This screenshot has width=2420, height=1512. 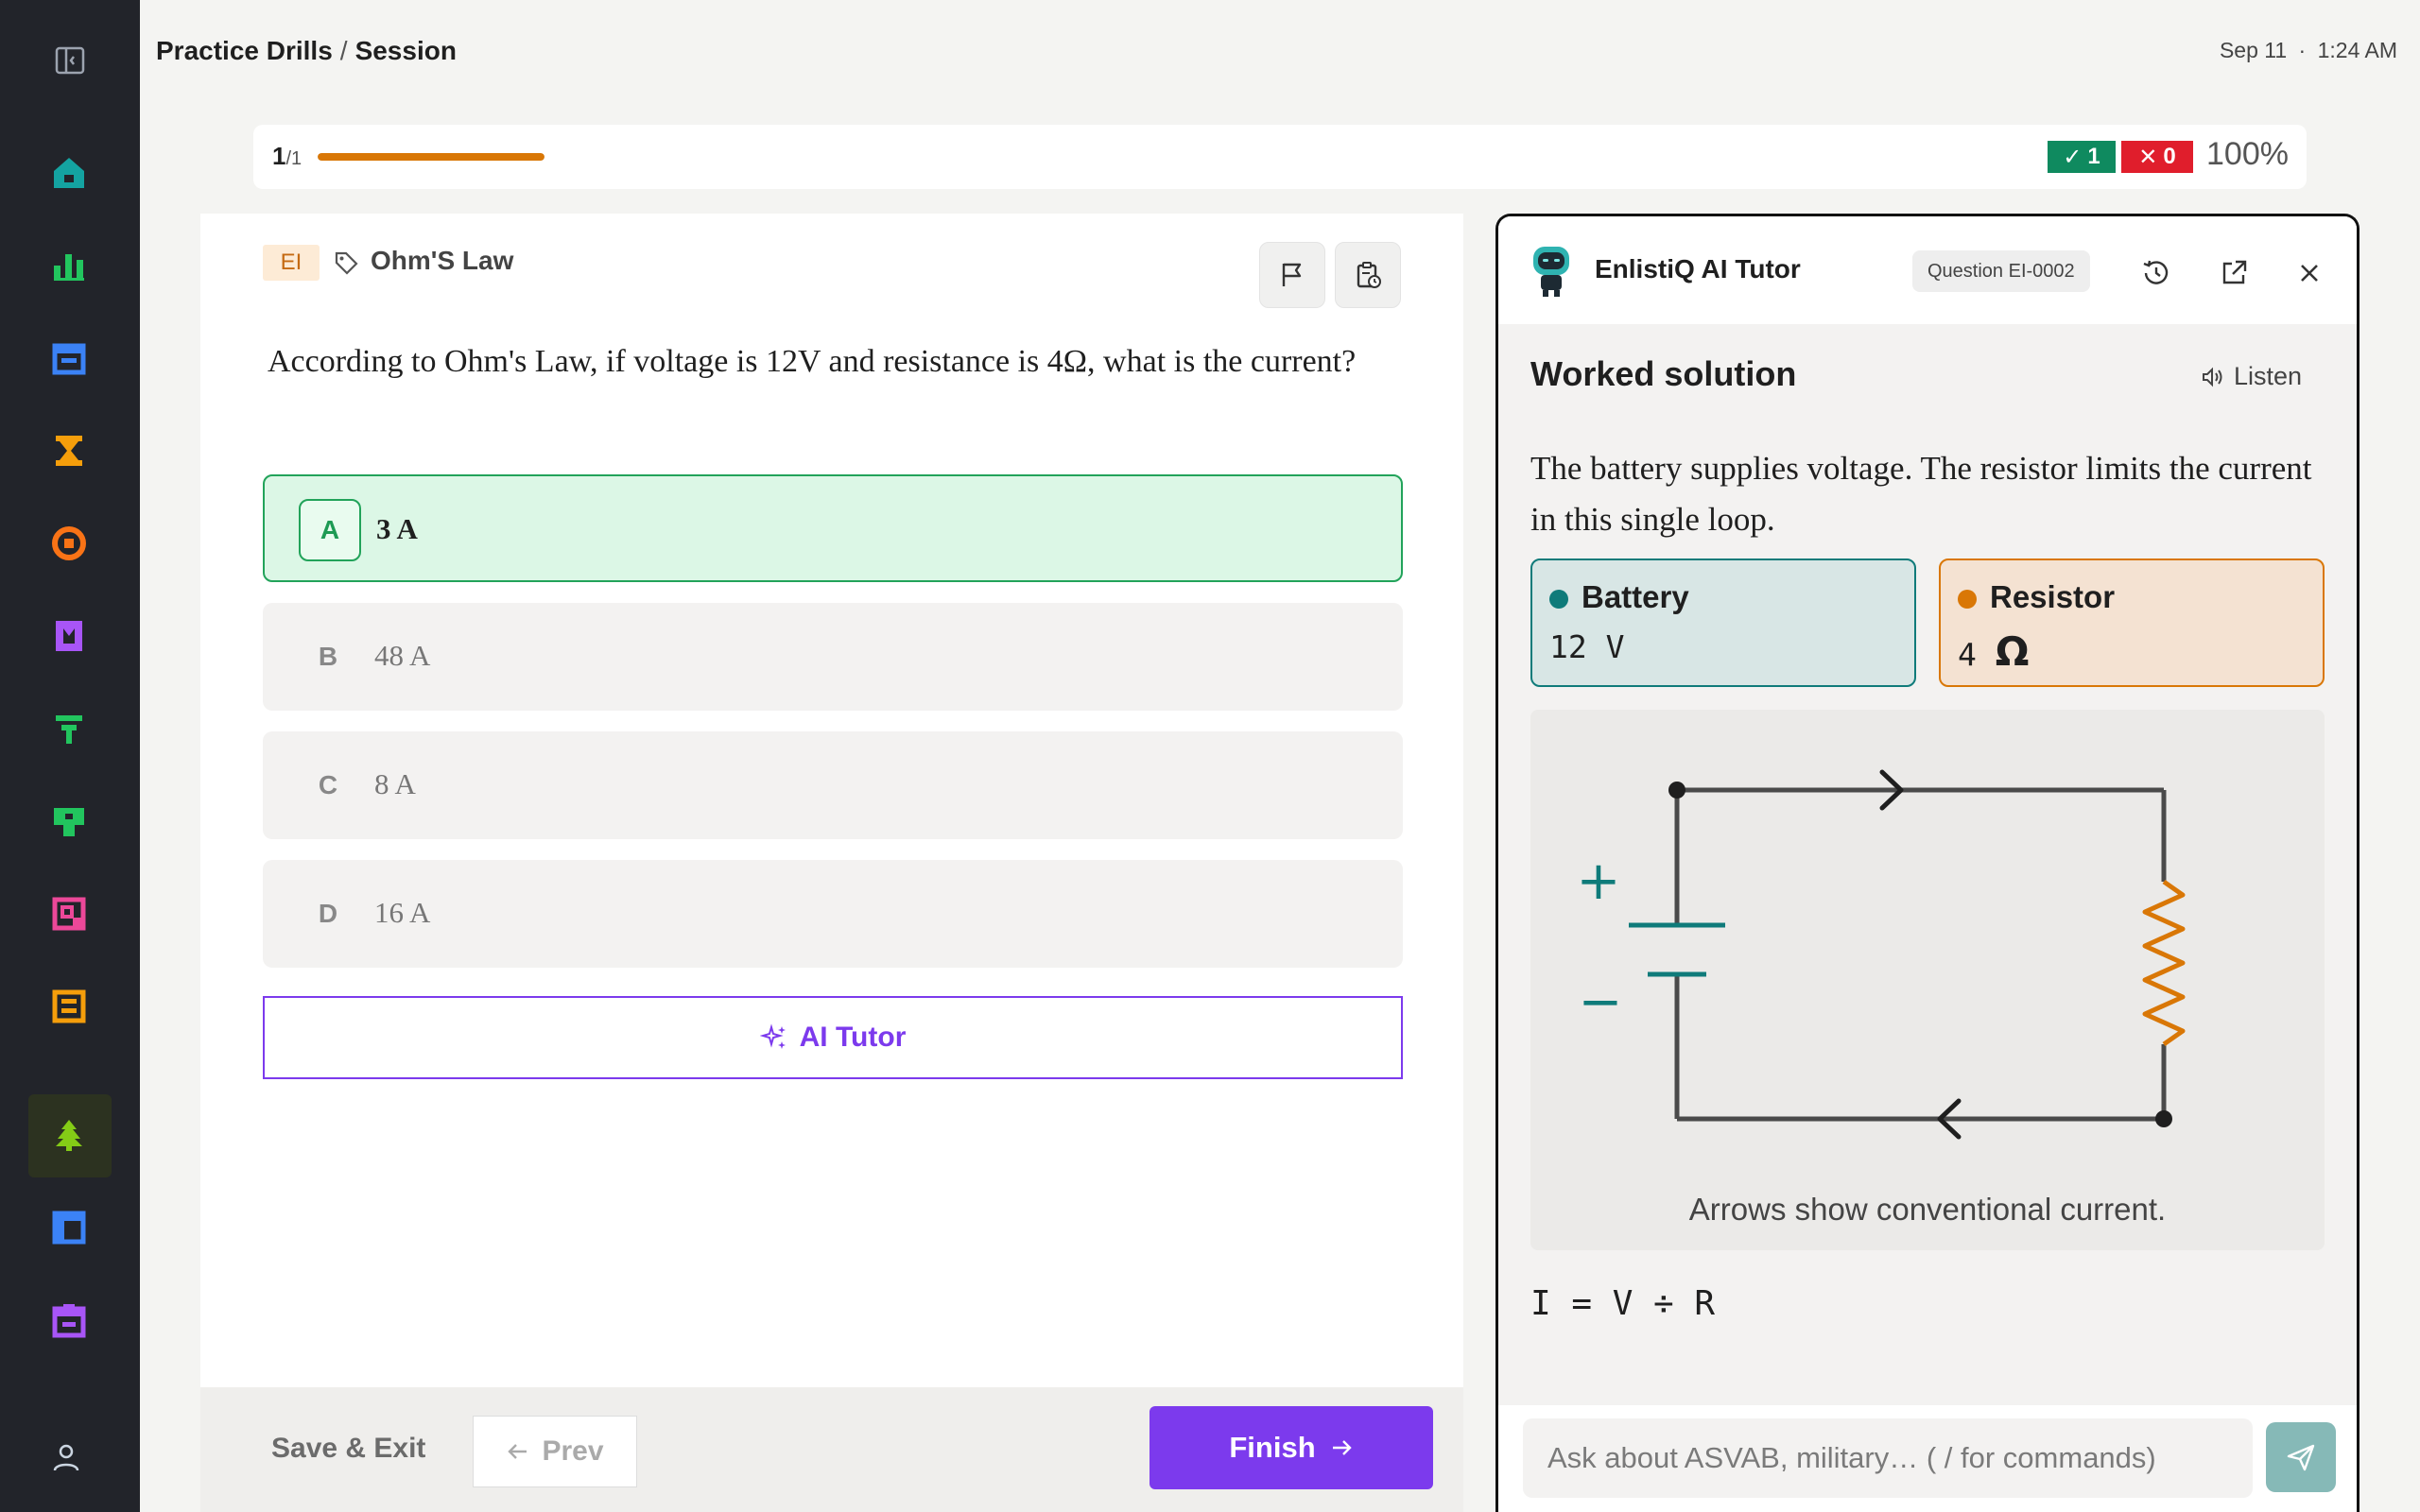 What do you see at coordinates (346, 262) in the screenshot?
I see `tag-icon` at bounding box center [346, 262].